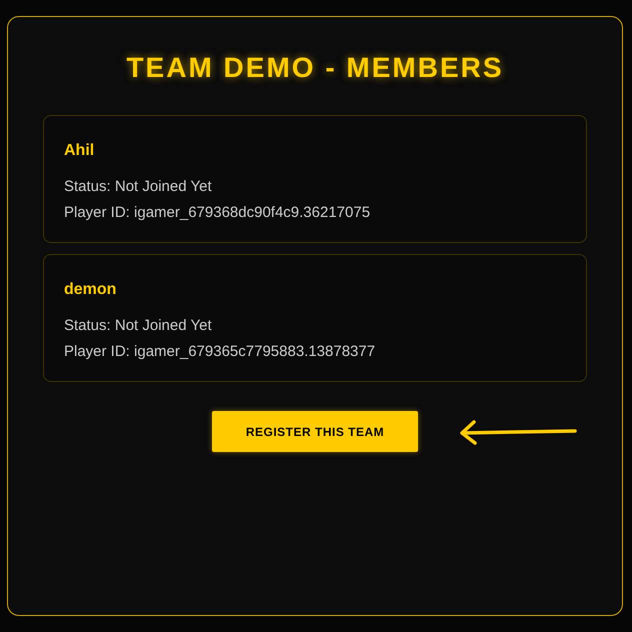 This screenshot has width=632, height=632. I want to click on player-id: Player ID: igamer_679368dc90f4c9.36217075, so click(218, 213).